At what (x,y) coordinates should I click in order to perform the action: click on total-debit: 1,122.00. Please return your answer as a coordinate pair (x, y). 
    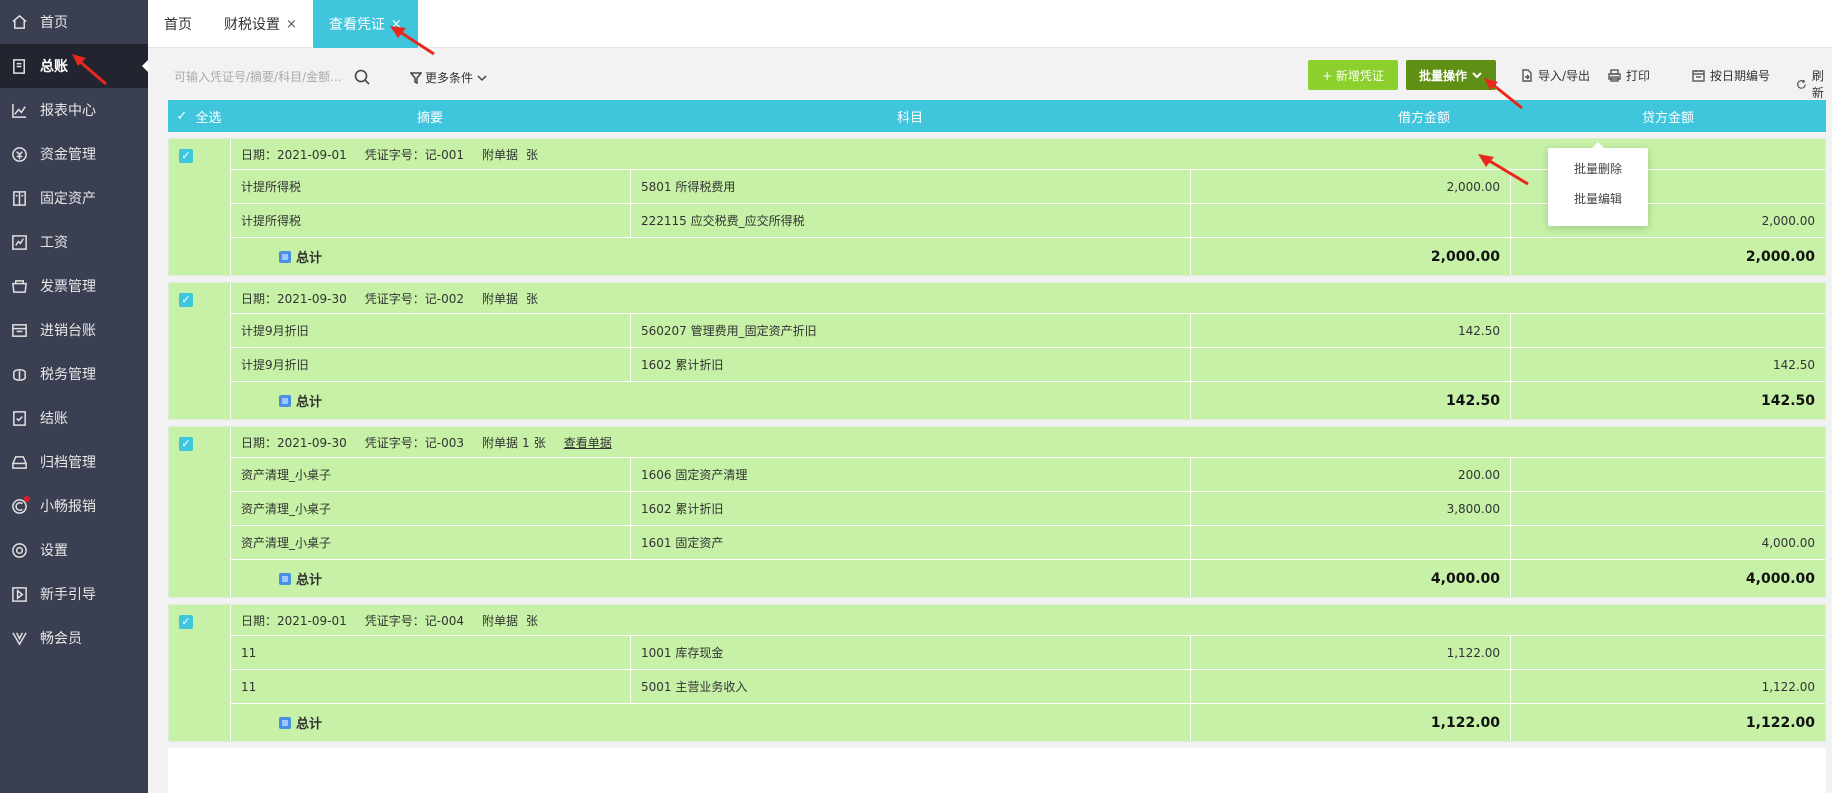
    Looking at the image, I should click on (1351, 722).